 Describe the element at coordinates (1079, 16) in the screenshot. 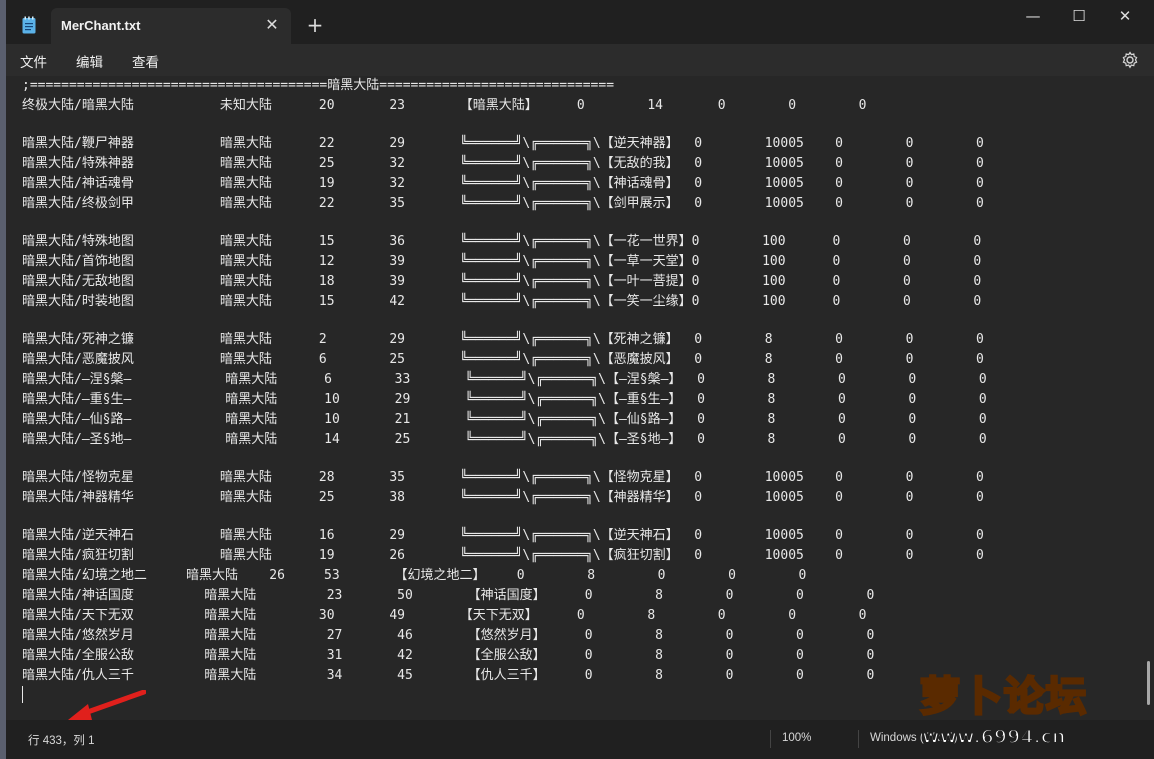

I see `maximize-button: ☐` at that location.